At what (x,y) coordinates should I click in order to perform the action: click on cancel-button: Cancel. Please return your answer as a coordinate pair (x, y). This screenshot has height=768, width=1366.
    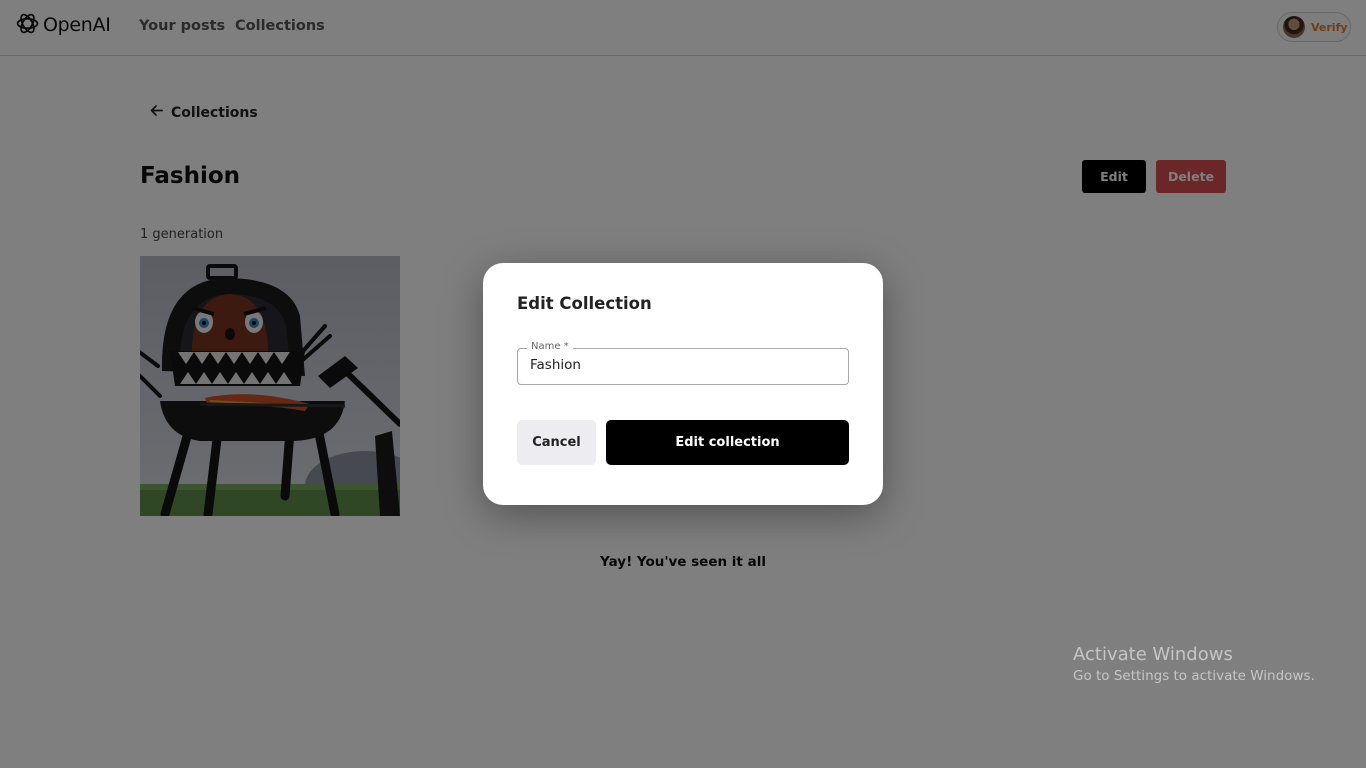
    Looking at the image, I should click on (556, 442).